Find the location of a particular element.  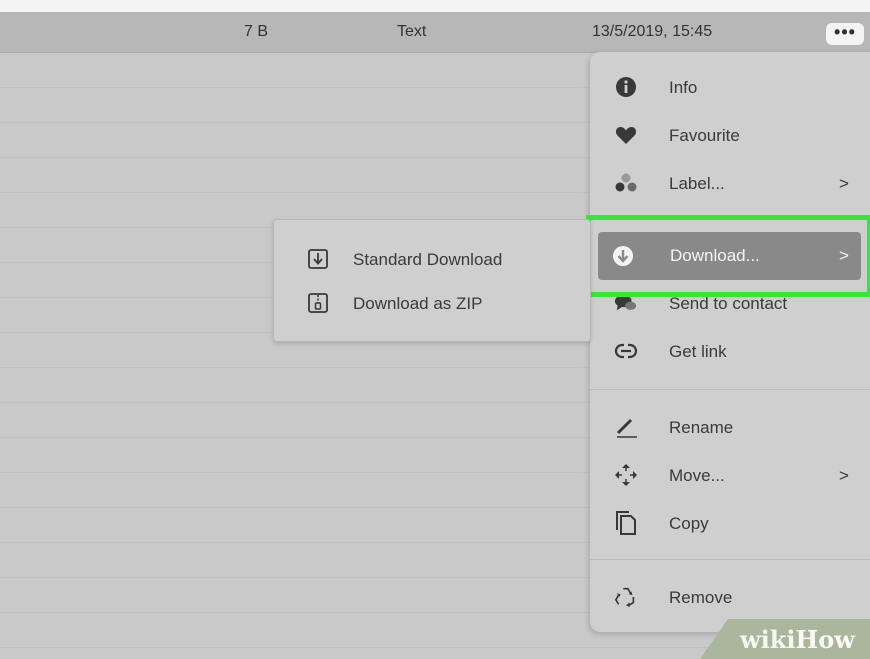

label-dots-icon is located at coordinates (626, 183).